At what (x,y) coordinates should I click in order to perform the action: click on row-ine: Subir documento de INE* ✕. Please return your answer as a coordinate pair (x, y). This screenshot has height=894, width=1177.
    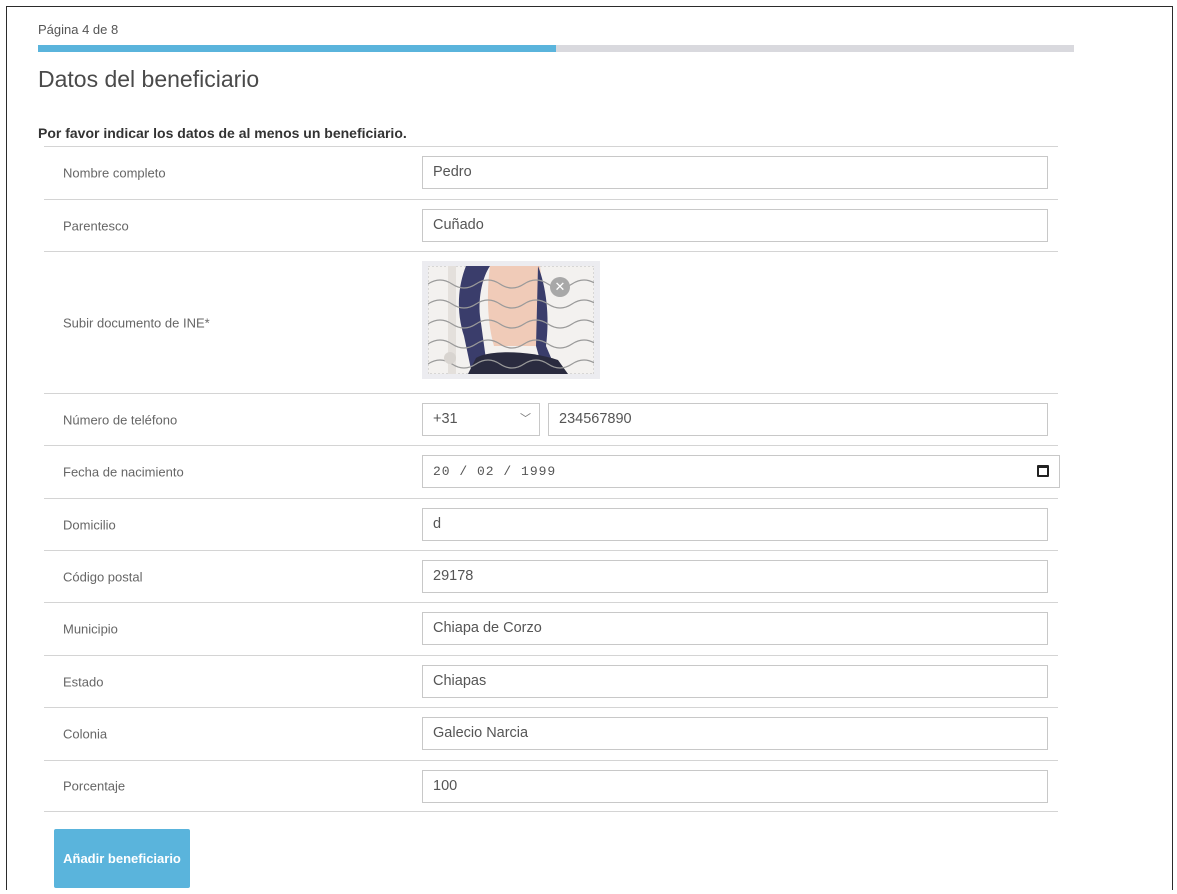
    Looking at the image, I should click on (551, 322).